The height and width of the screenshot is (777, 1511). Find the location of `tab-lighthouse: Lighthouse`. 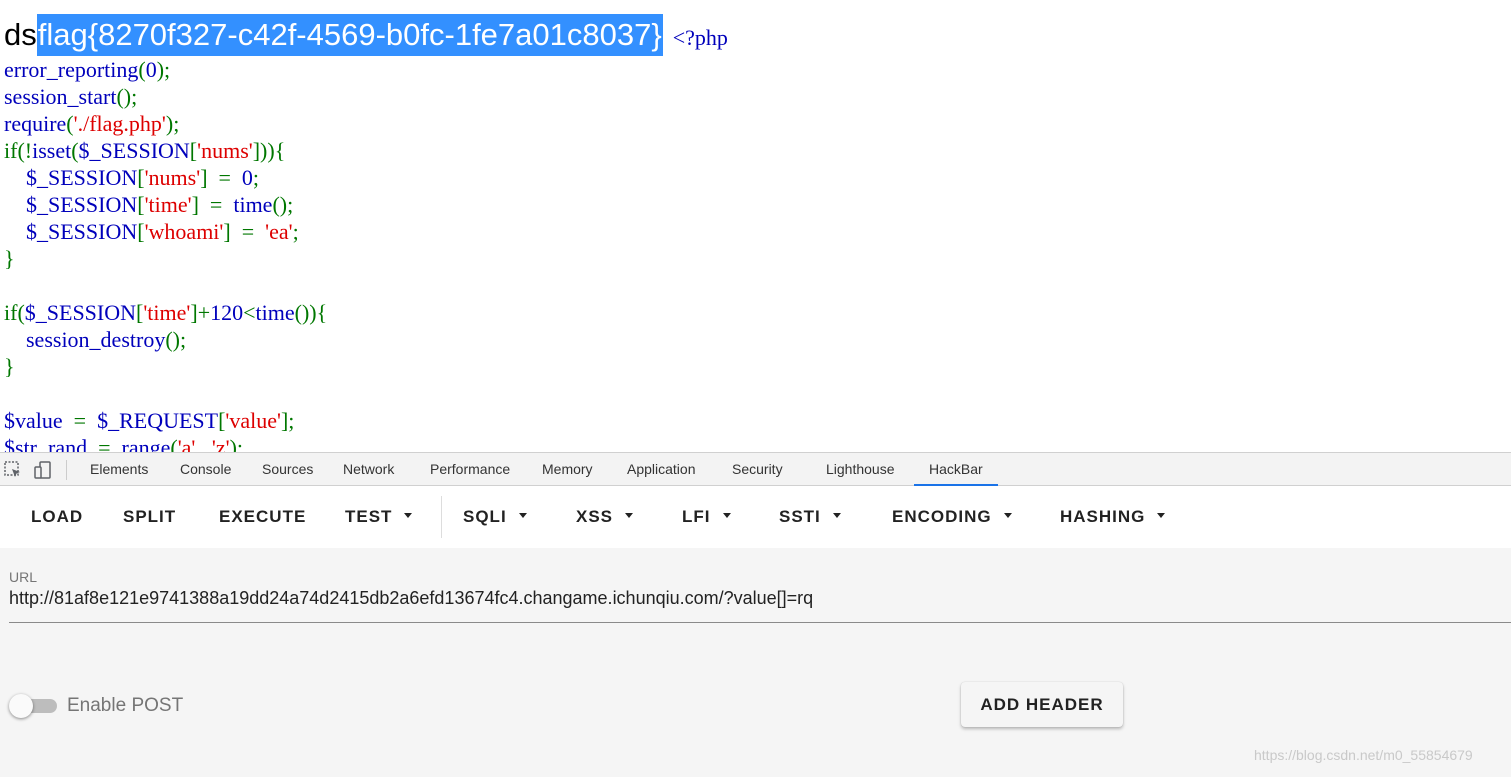

tab-lighthouse: Lighthouse is located at coordinates (860, 469).